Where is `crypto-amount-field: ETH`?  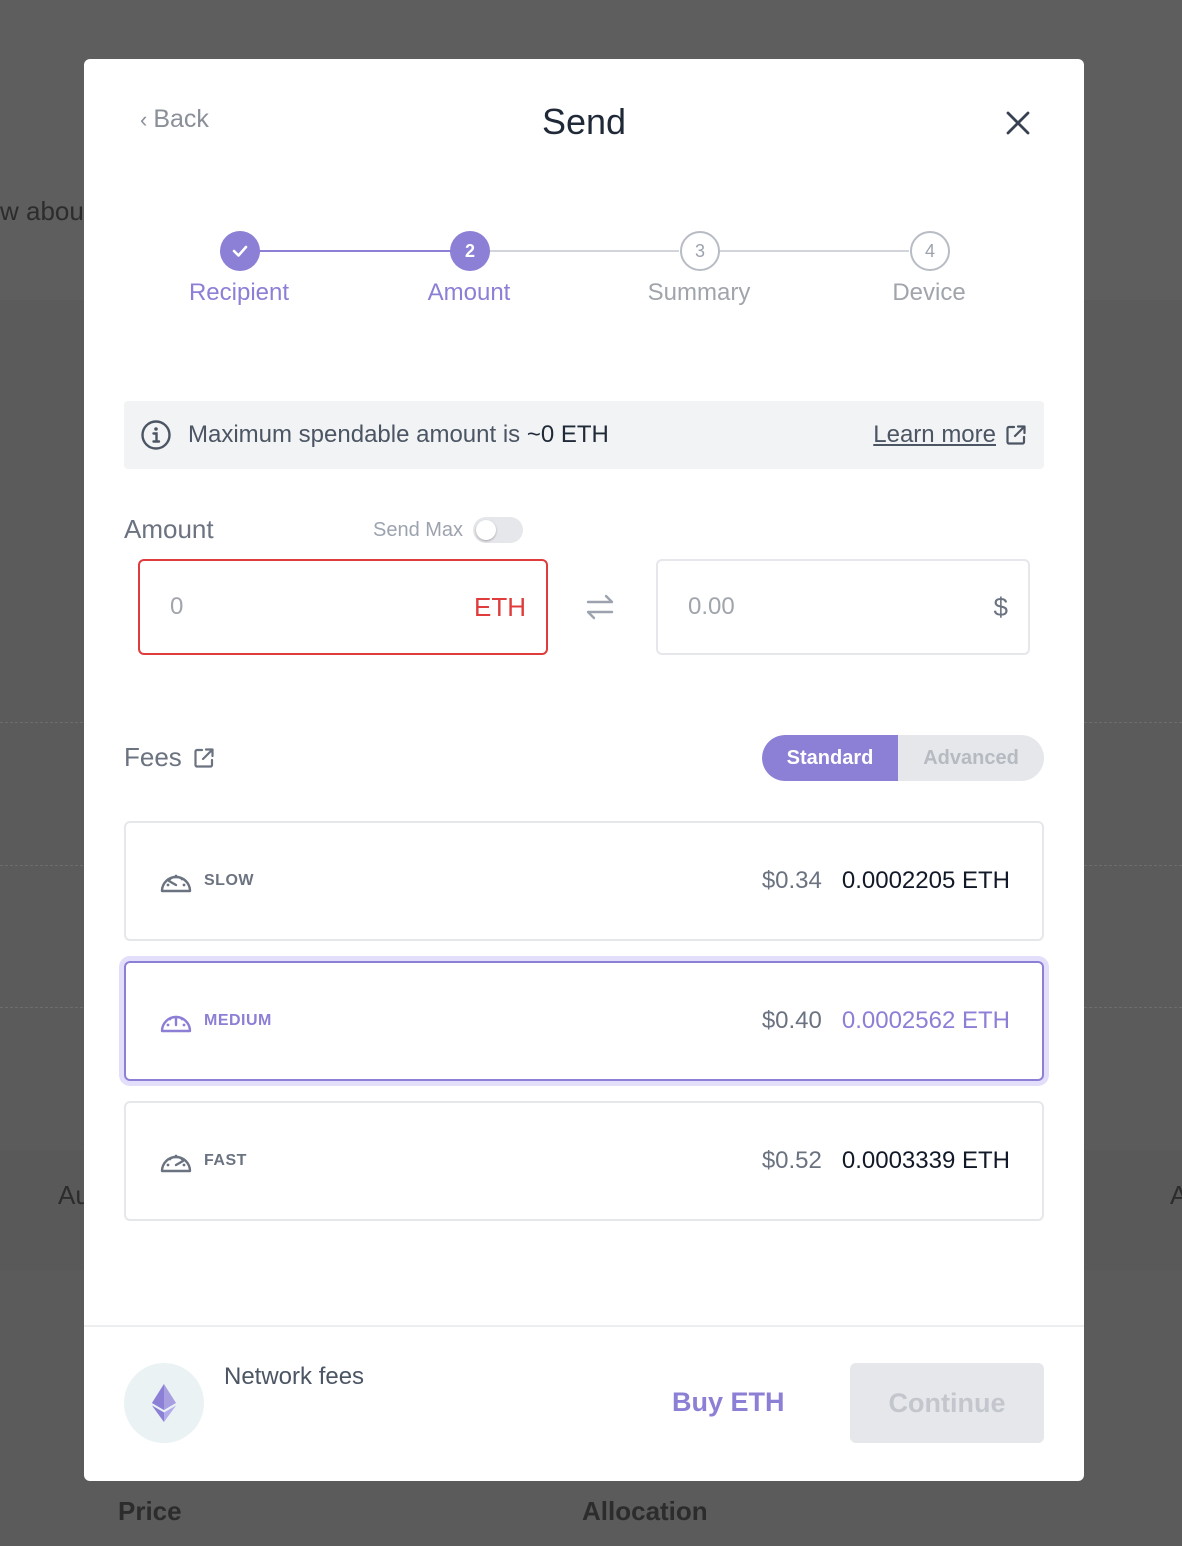 crypto-amount-field: ETH is located at coordinates (343, 607).